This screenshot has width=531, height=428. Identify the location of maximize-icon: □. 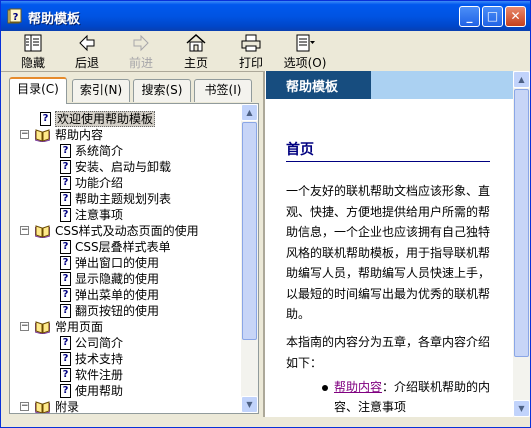
(492, 16).